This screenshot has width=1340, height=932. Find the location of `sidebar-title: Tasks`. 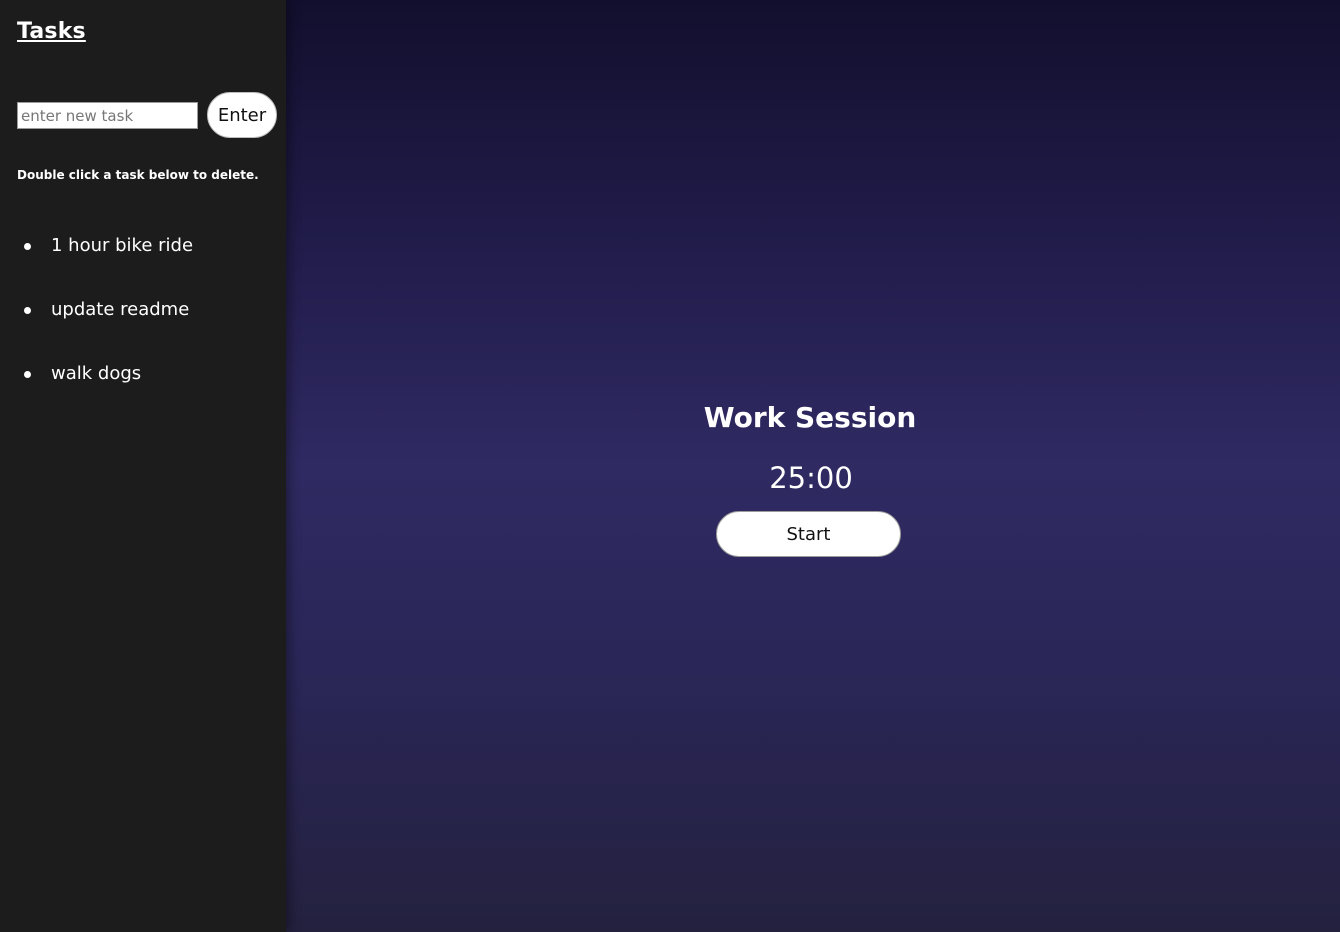

sidebar-title: Tasks is located at coordinates (51, 31).